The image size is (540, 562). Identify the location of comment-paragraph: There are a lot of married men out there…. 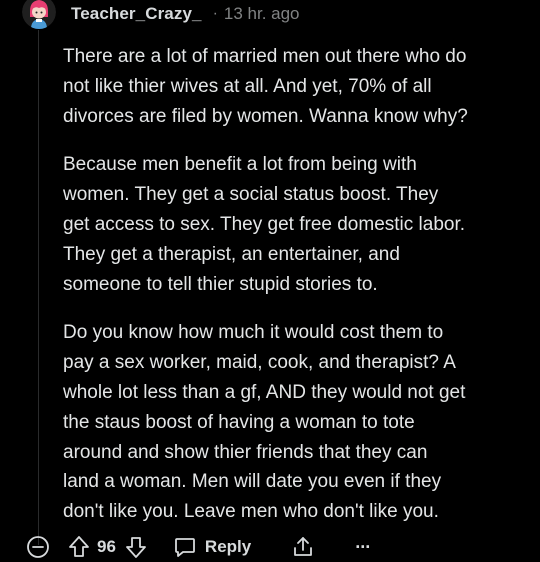
(265, 86).